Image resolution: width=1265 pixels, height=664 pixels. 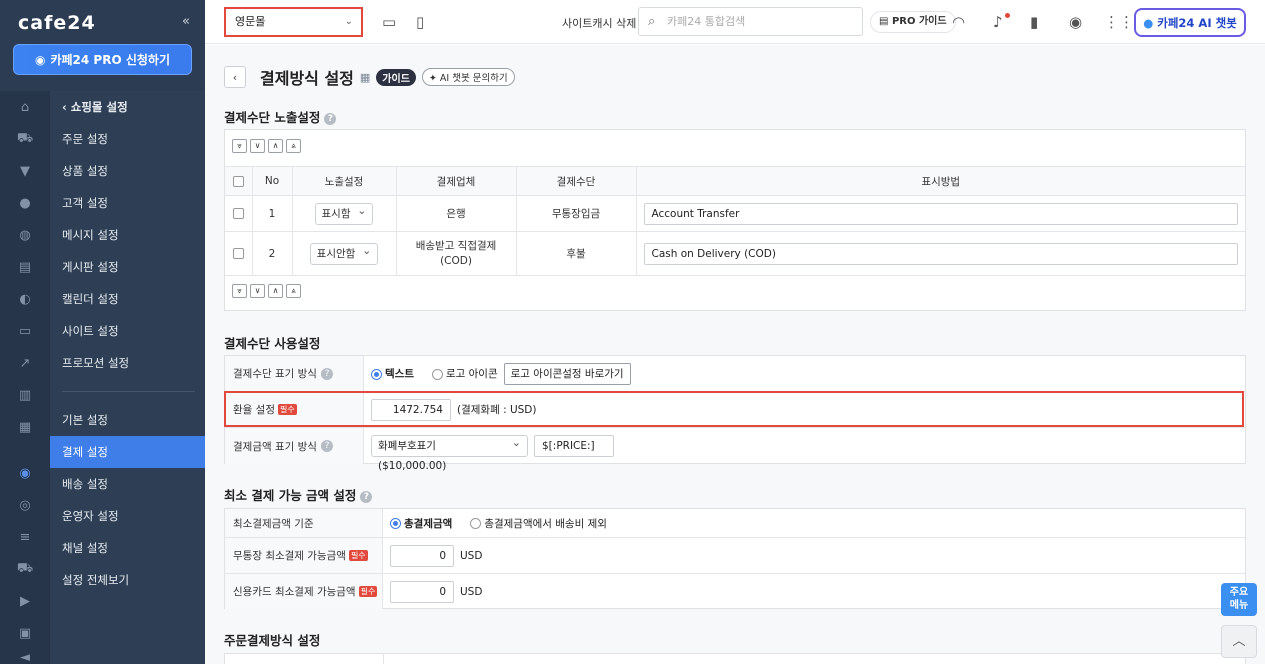 What do you see at coordinates (25, 427) in the screenshot?
I see `app-icon: ▦` at bounding box center [25, 427].